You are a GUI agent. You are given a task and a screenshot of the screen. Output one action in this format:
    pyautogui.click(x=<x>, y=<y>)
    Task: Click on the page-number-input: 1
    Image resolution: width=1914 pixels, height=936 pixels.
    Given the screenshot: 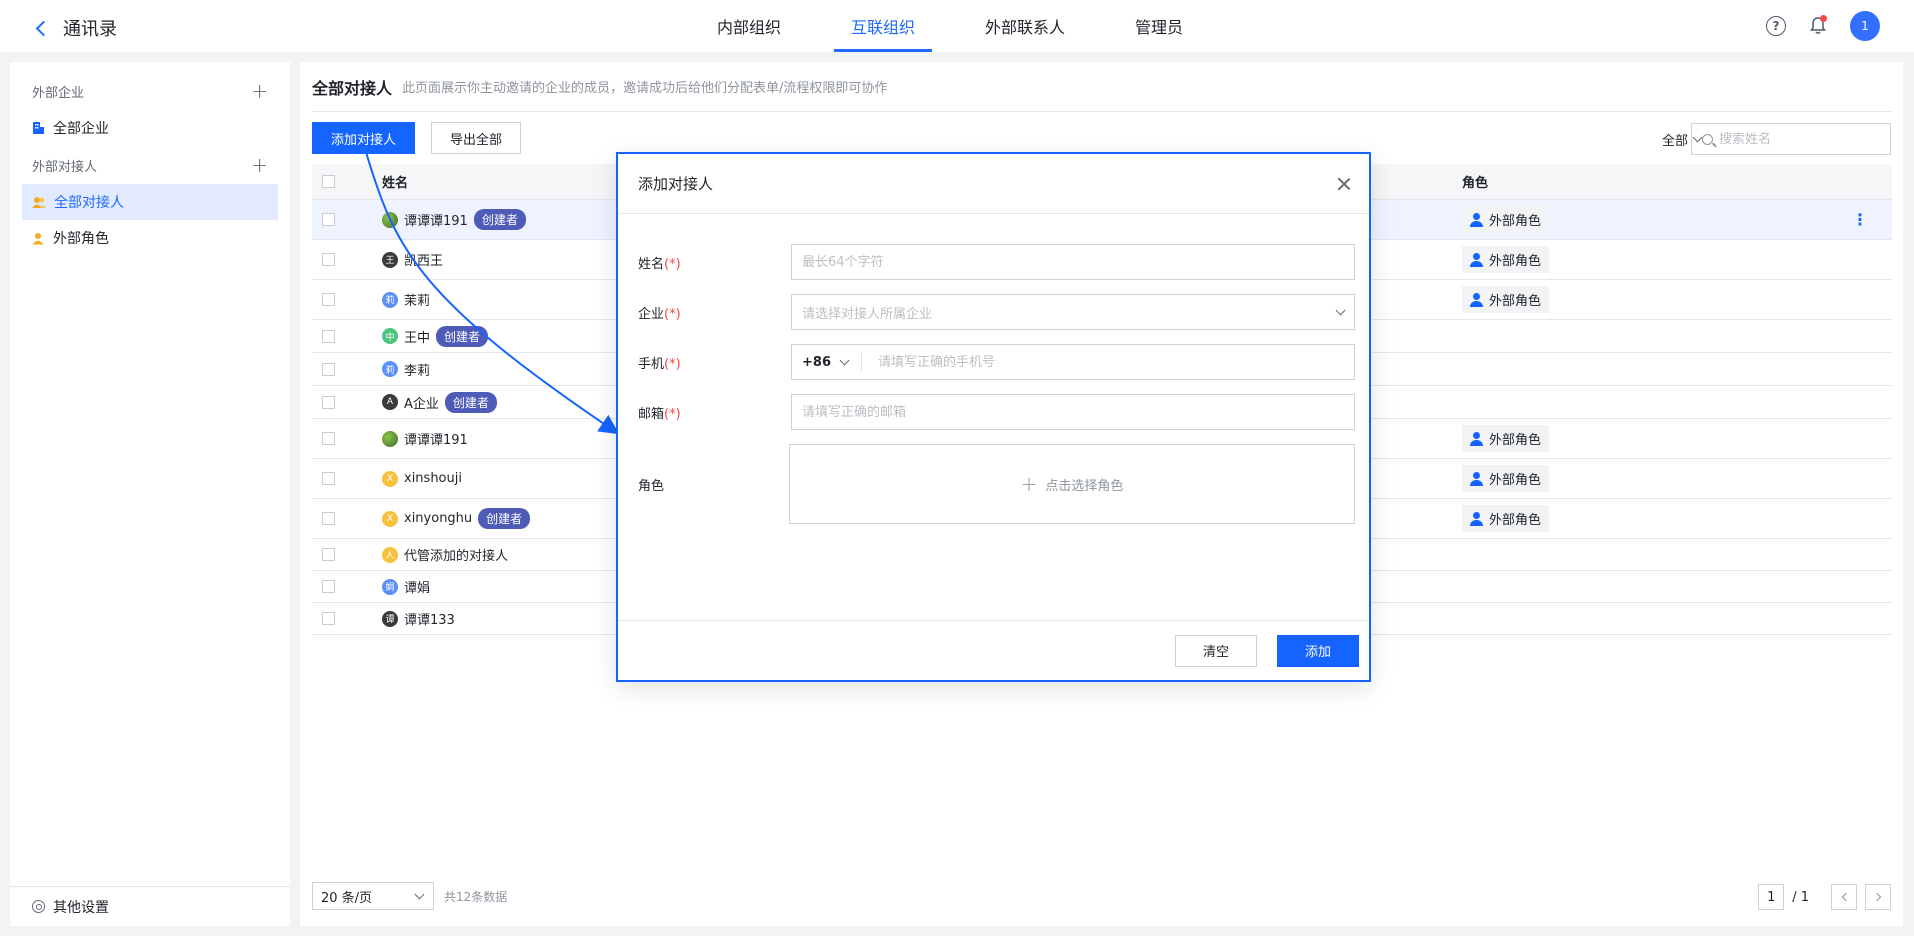 What is the action you would take?
    pyautogui.click(x=1771, y=897)
    